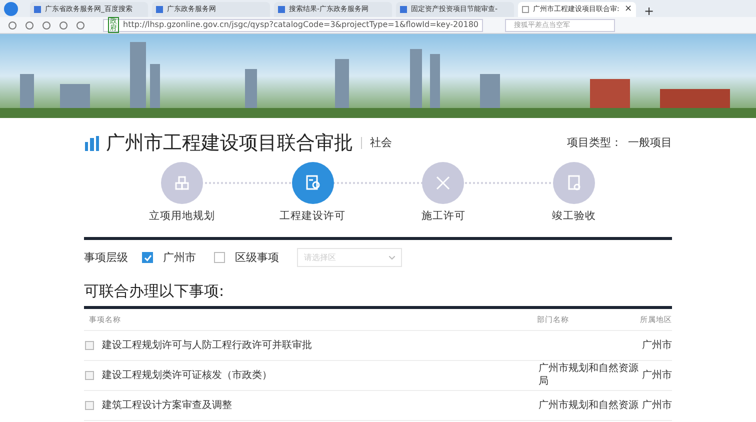 The height and width of the screenshot is (422, 756). What do you see at coordinates (649, 11) in the screenshot?
I see `new-tab-button: +` at bounding box center [649, 11].